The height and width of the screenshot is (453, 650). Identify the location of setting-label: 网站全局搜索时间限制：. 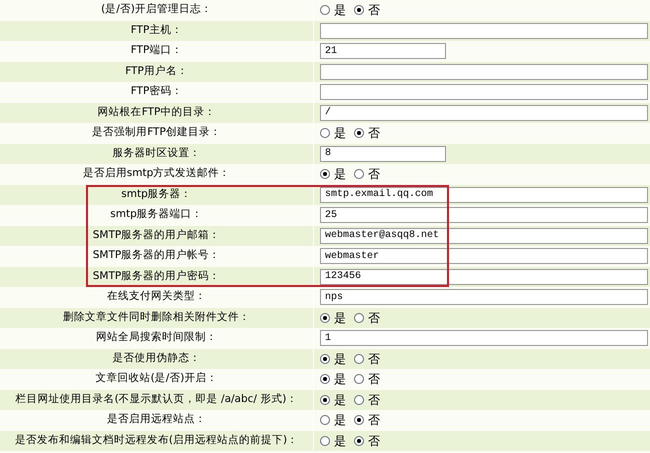
(156, 338).